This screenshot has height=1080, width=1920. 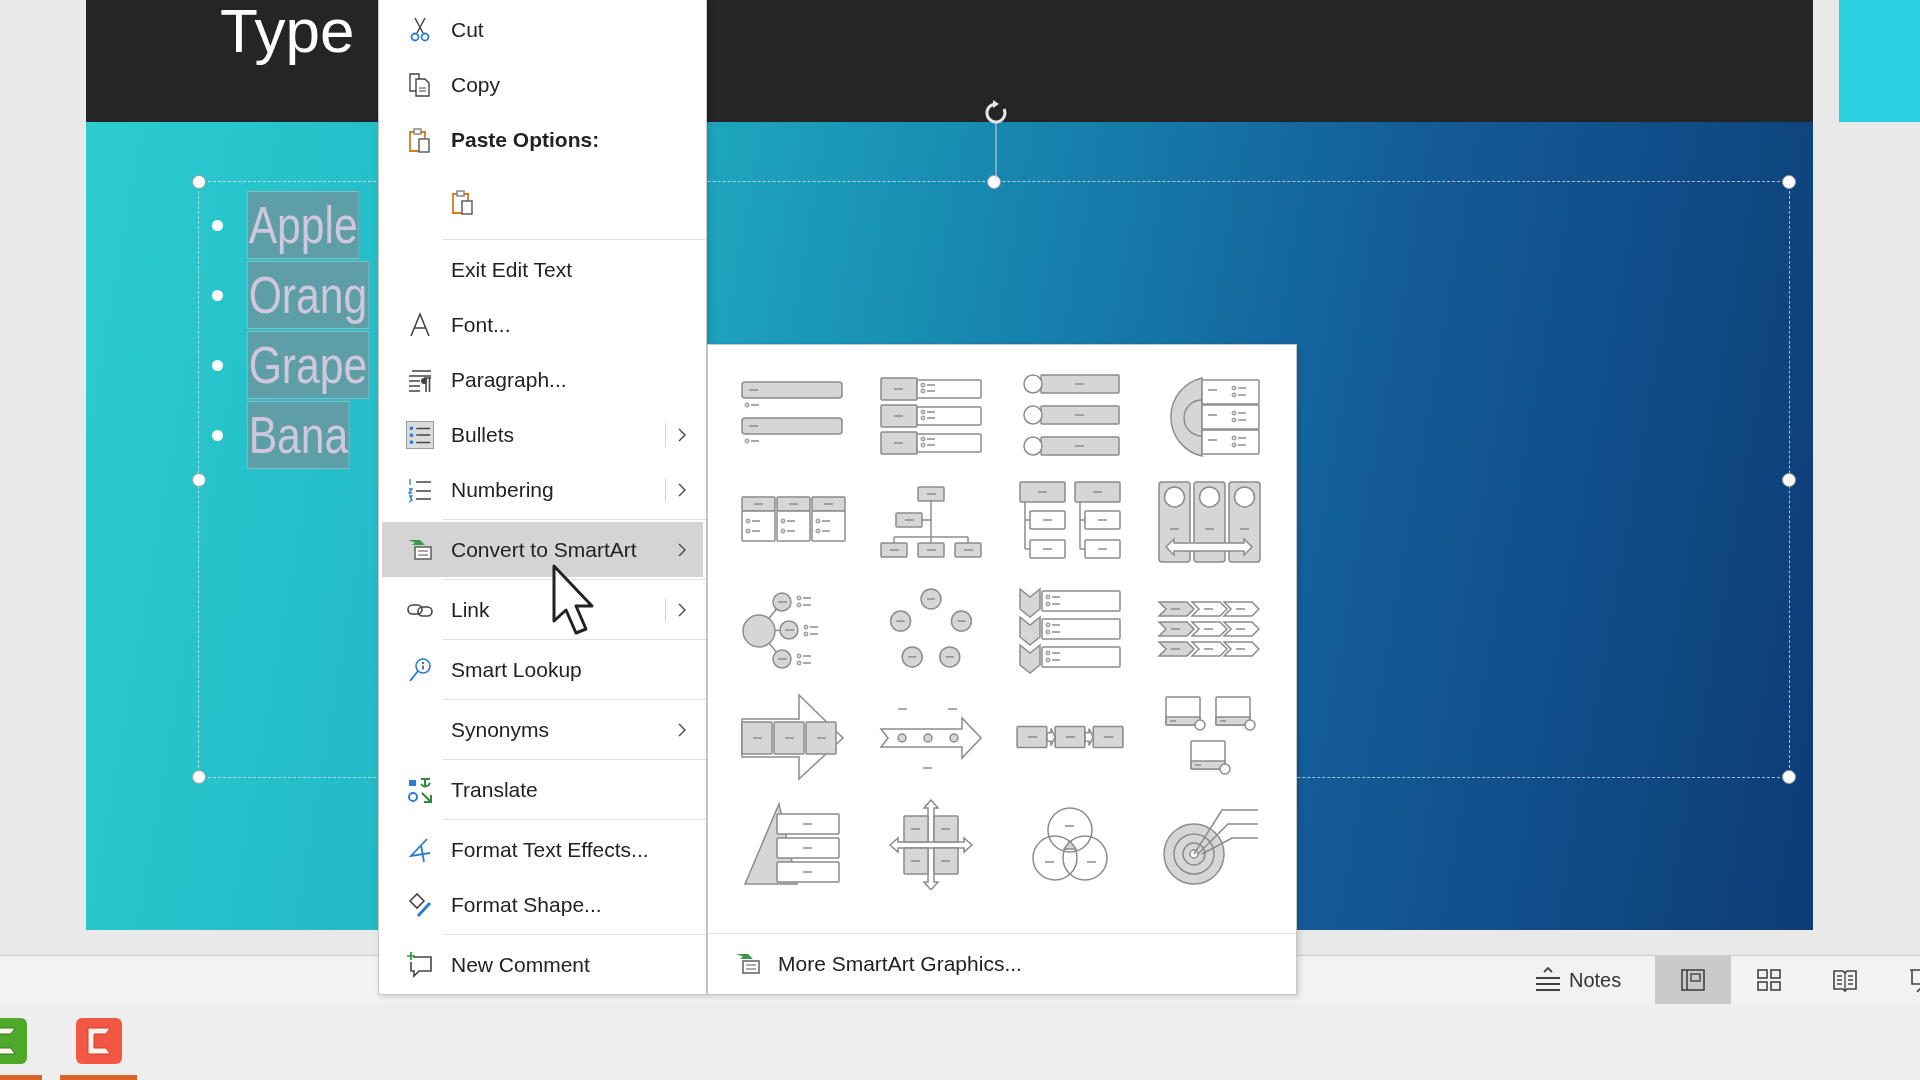 I want to click on menu-item: Link, so click(x=542, y=609).